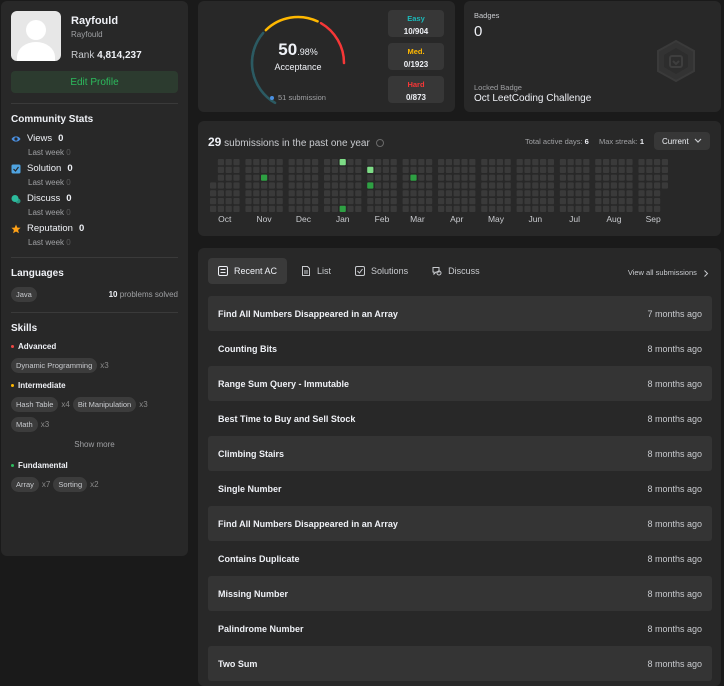 Image resolution: width=724 pixels, height=686 pixels. Describe the element at coordinates (104, 404) in the screenshot. I see `skill-tag: Bit Manipulation` at that location.